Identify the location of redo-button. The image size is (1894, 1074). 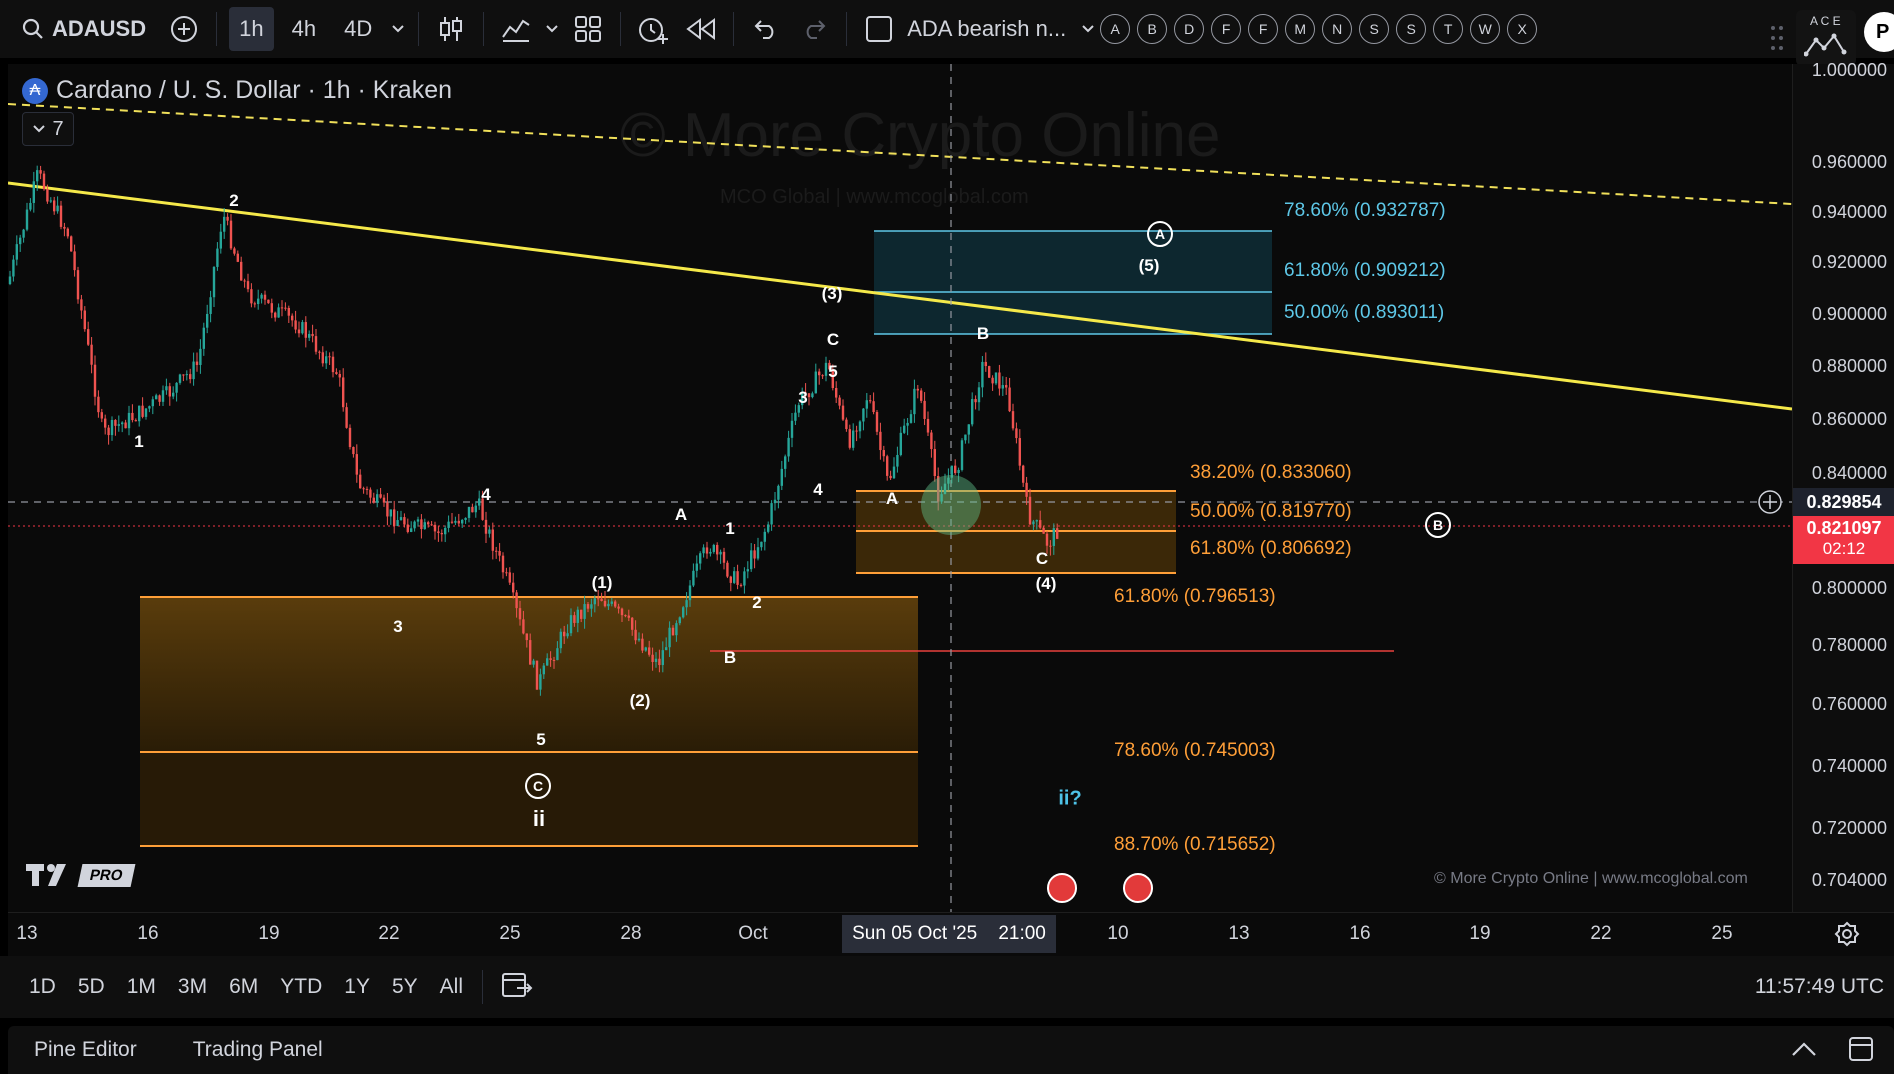
(814, 29).